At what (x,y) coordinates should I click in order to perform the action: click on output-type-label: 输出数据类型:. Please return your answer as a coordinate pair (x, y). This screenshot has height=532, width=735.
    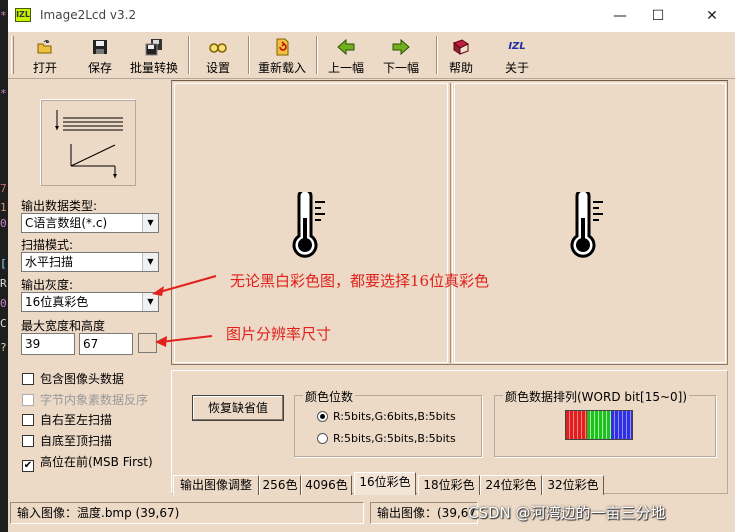
    Looking at the image, I should click on (59, 206).